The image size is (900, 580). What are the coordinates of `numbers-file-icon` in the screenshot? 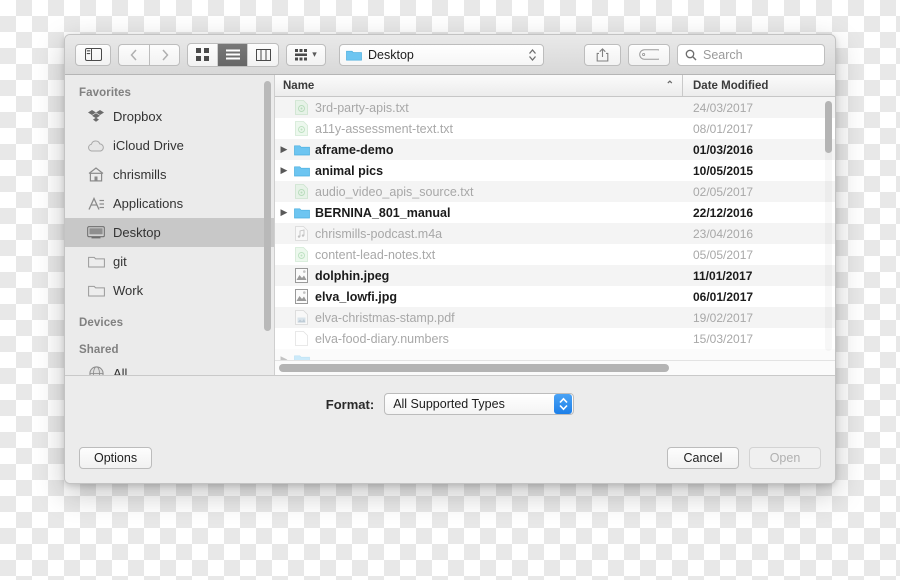 It's located at (301, 338).